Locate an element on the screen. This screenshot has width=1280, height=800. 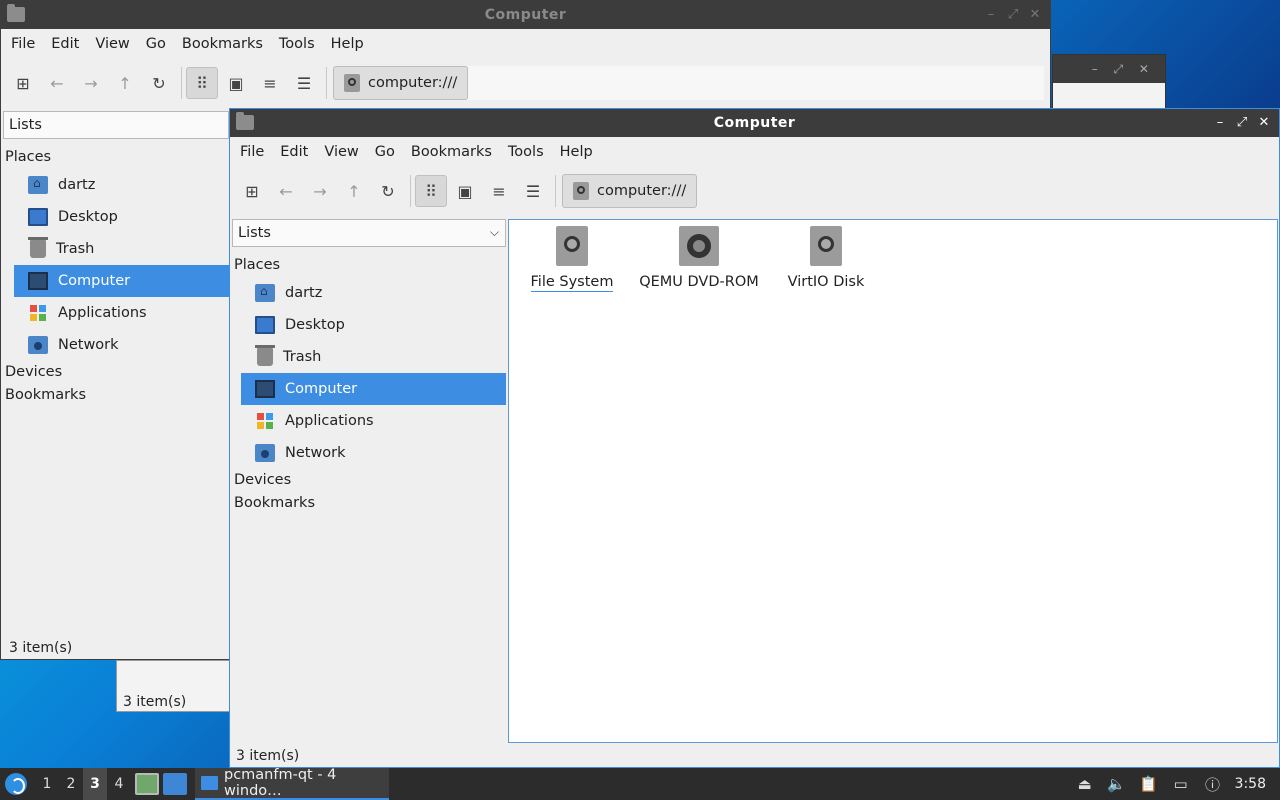
path-label: computer:/// is located at coordinates (642, 191).